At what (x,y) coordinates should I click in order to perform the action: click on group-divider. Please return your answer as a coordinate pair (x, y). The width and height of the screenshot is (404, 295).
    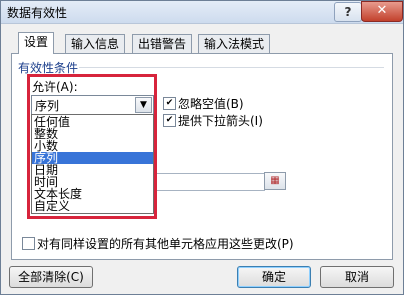
    Looking at the image, I should click on (231, 67).